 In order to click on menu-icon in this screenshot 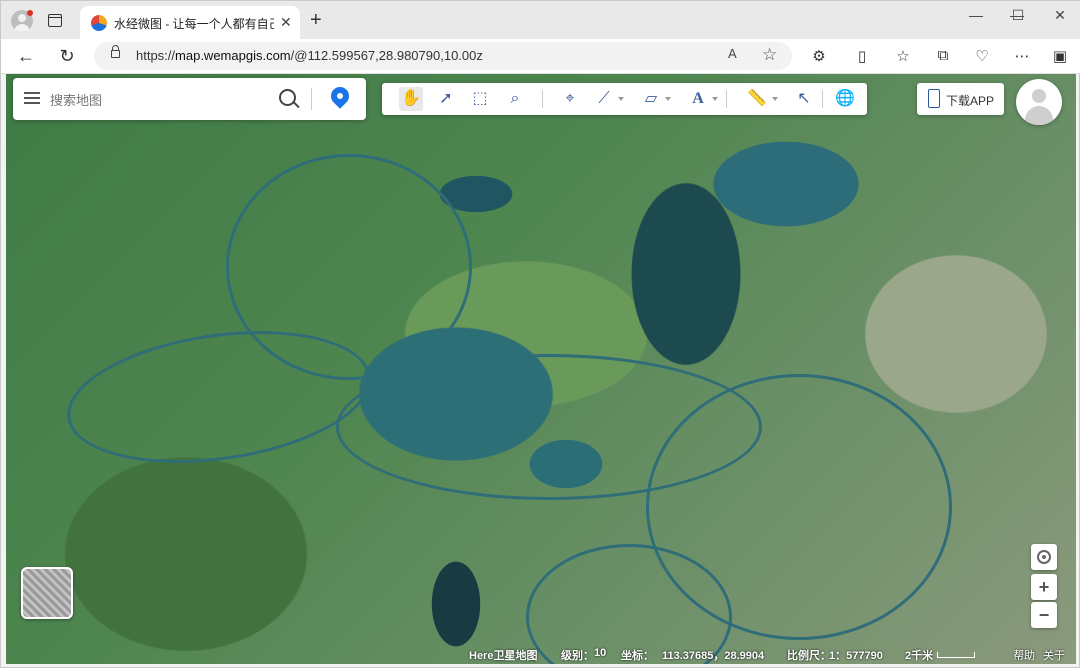, I will do `click(32, 98)`.